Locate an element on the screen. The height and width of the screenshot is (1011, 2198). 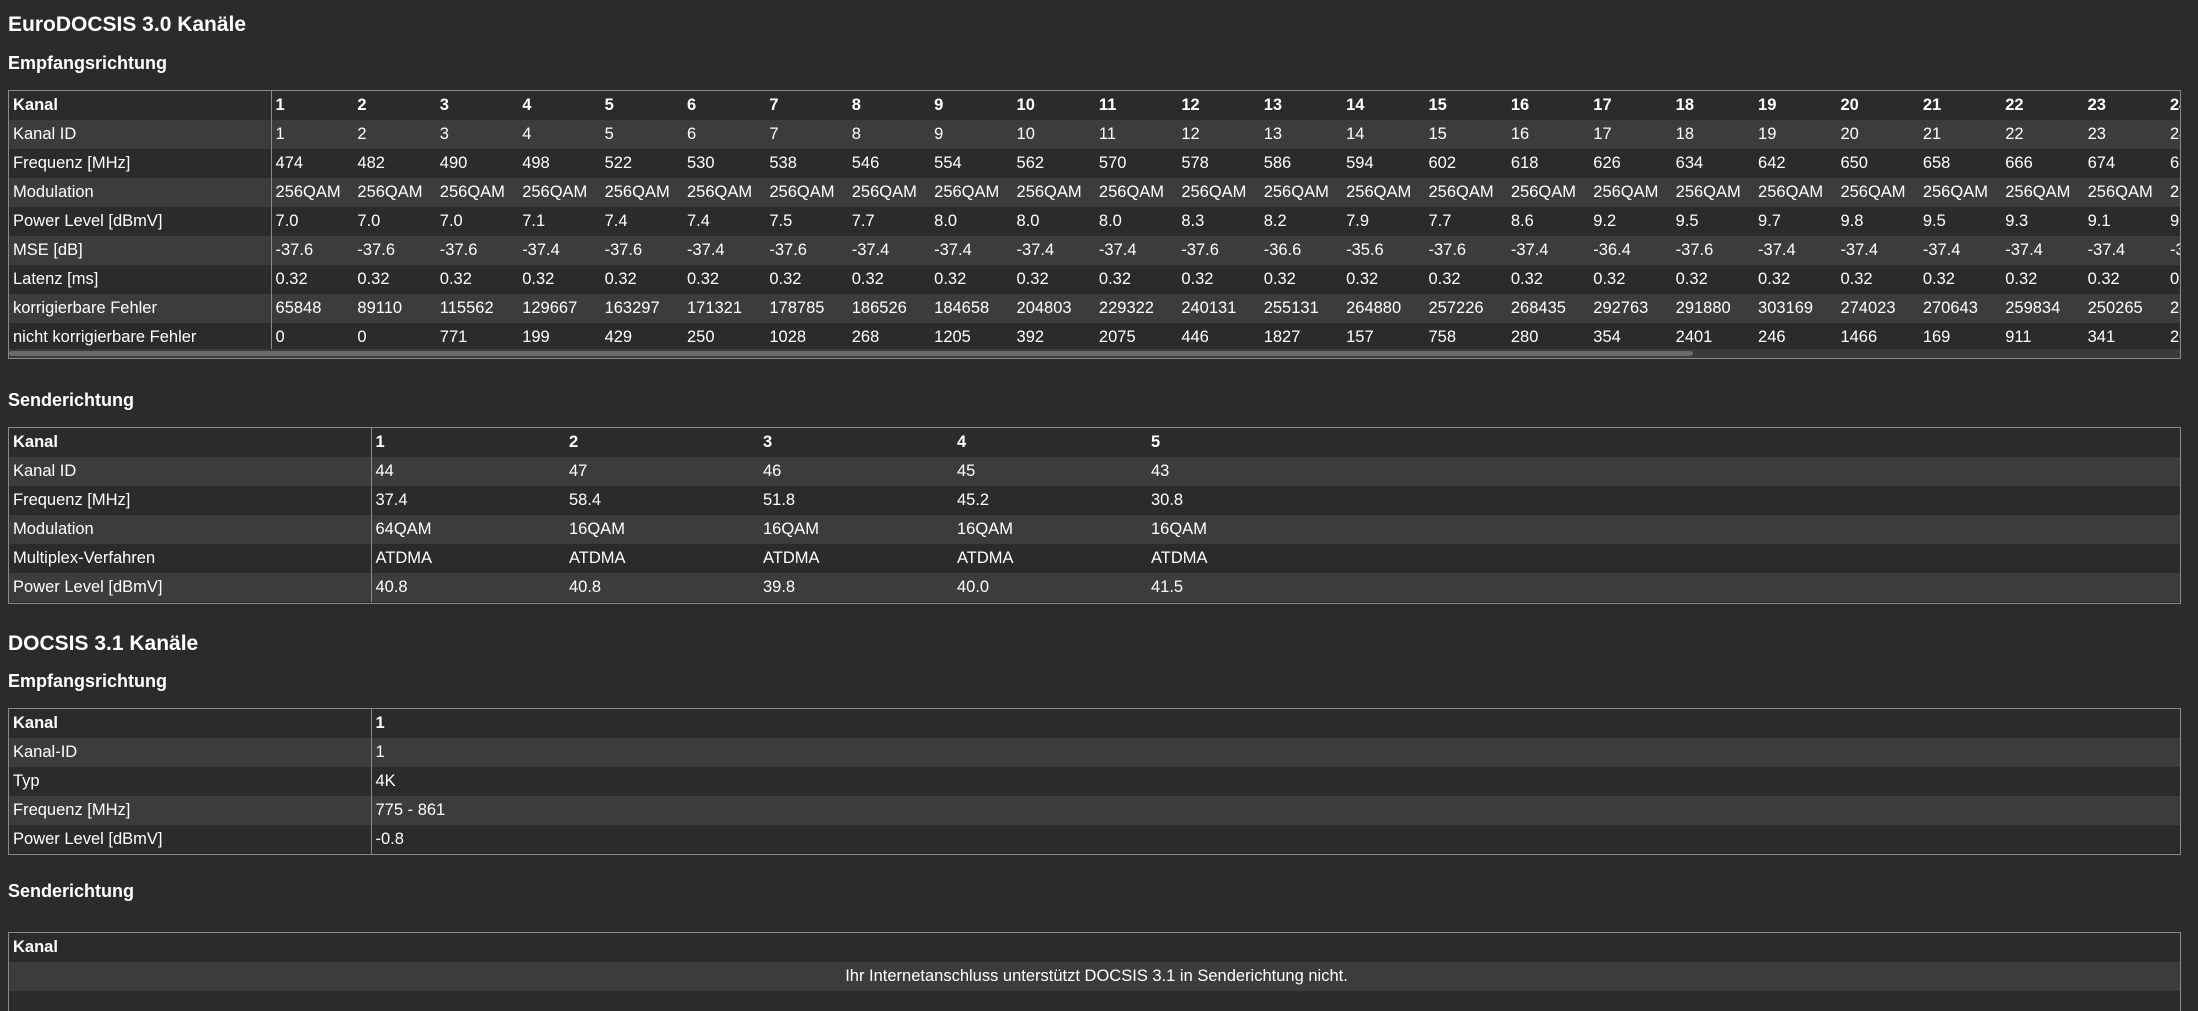
table-row: Kanal ID 44 47 46 45 43 is located at coordinates (1094, 471).